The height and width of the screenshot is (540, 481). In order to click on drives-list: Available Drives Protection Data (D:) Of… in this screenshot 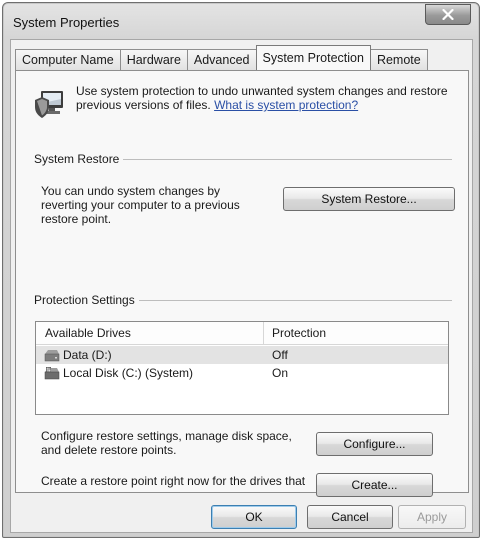, I will do `click(242, 368)`.